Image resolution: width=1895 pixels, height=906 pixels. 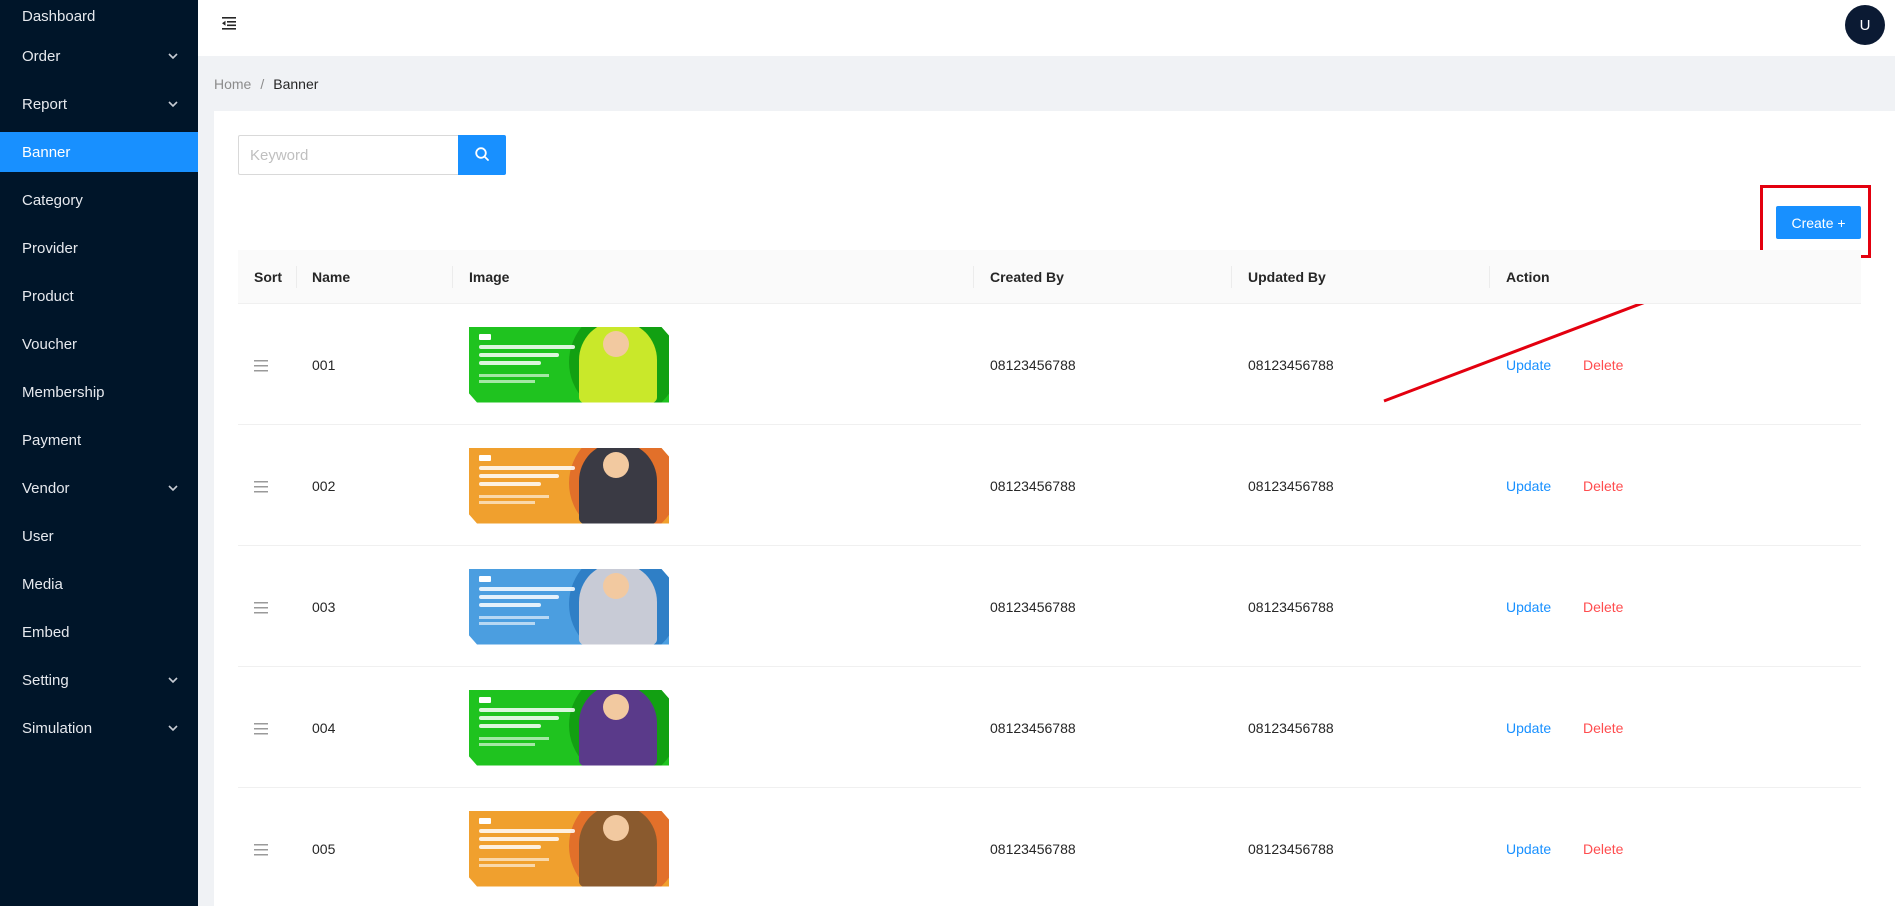 I want to click on sidebar-item-label: Simulation, so click(x=57, y=728).